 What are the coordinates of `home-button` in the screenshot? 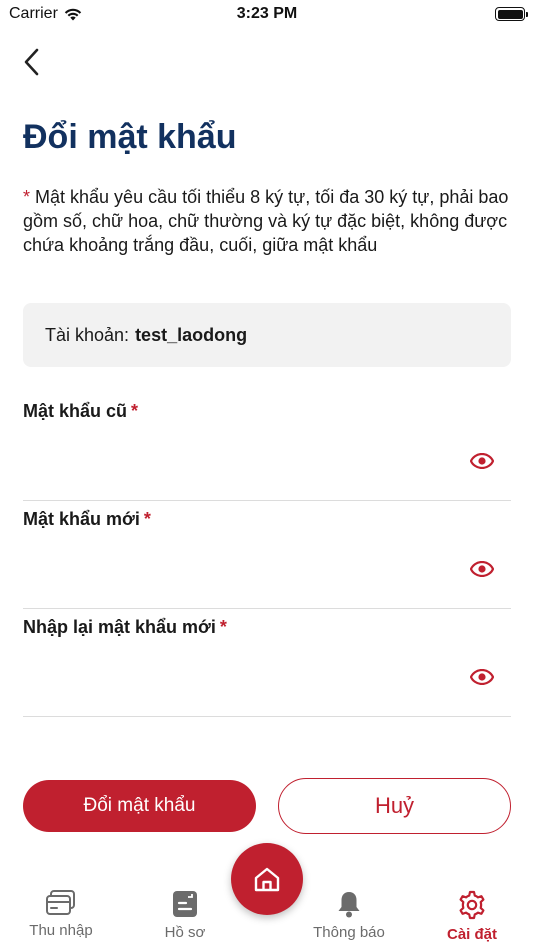 It's located at (267, 879).